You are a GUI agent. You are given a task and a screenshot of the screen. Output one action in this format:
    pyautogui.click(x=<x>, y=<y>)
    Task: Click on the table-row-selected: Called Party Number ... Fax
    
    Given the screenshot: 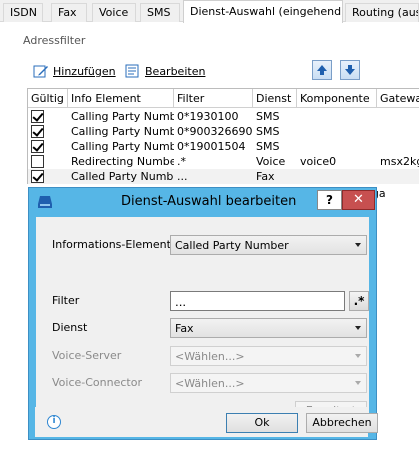 What is the action you would take?
    pyautogui.click(x=223, y=176)
    